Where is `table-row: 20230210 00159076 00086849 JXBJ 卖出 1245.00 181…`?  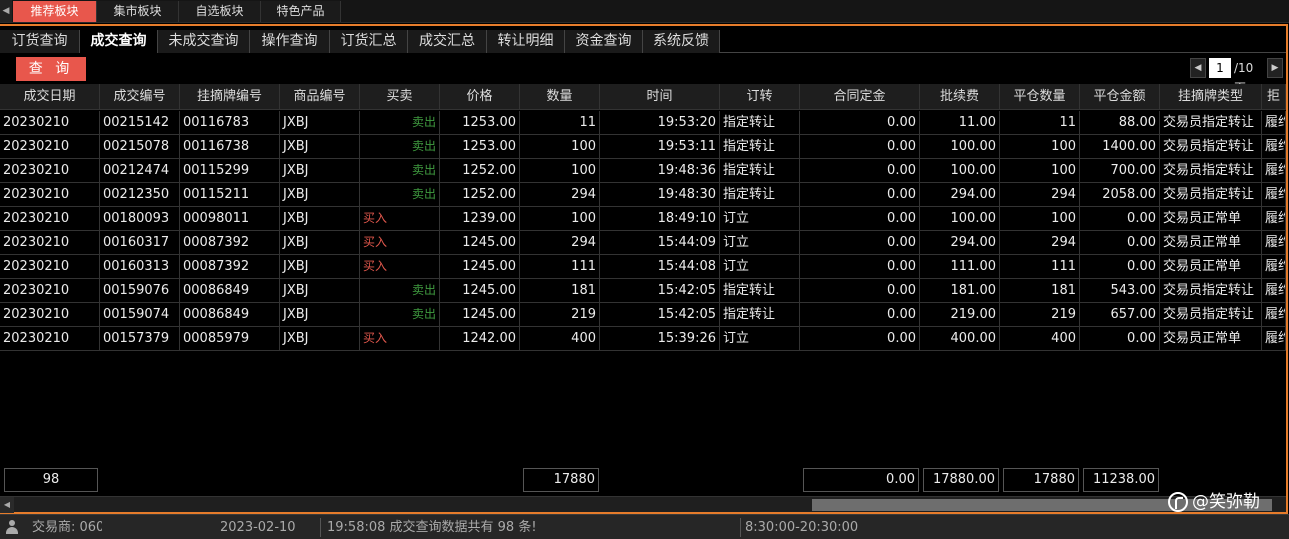
table-row: 20230210 00159076 00086849 JXBJ 卖出 1245.00 181… is located at coordinates (643, 291).